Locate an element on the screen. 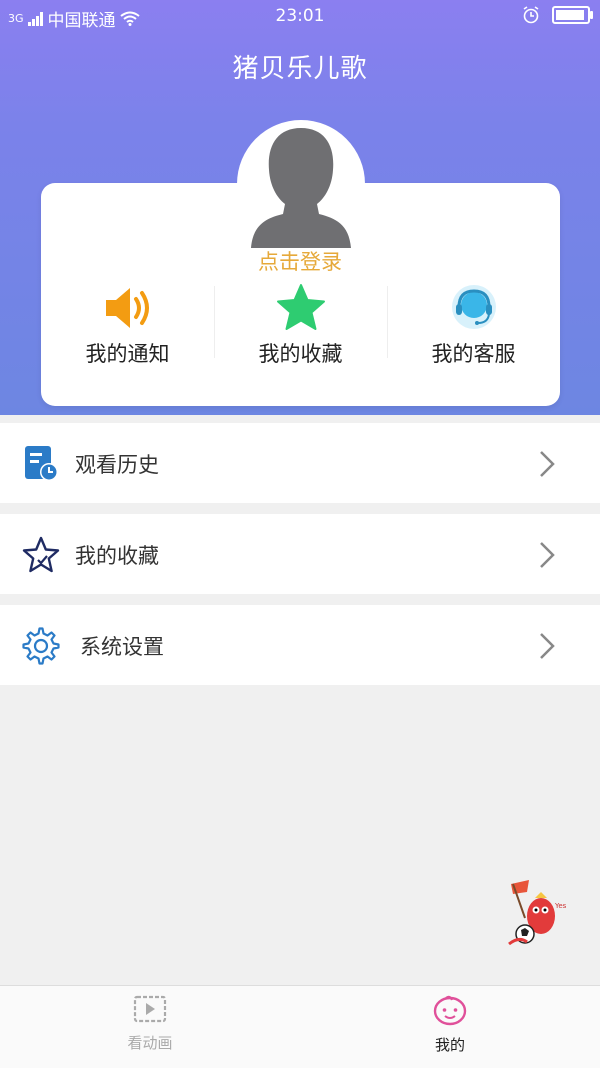 Image resolution: width=600 pixels, height=1068 pixels. quick-action-notifications: 我的通知 is located at coordinates (127, 324).